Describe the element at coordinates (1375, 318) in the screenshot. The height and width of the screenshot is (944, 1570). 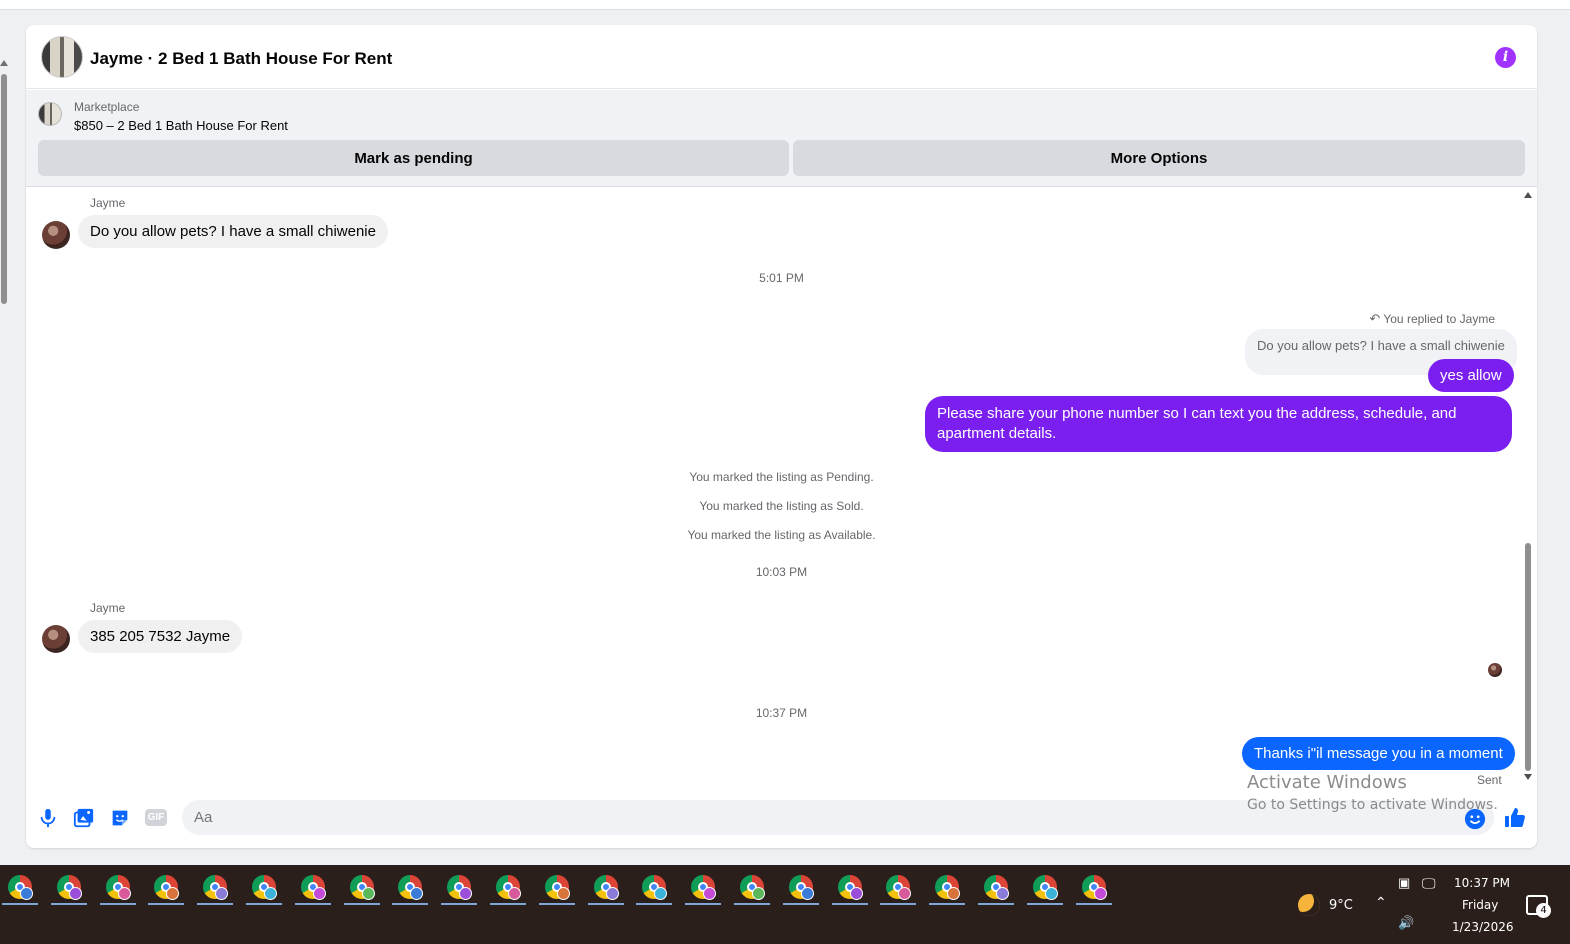
I see `reply-arrow-icon: ↶` at that location.